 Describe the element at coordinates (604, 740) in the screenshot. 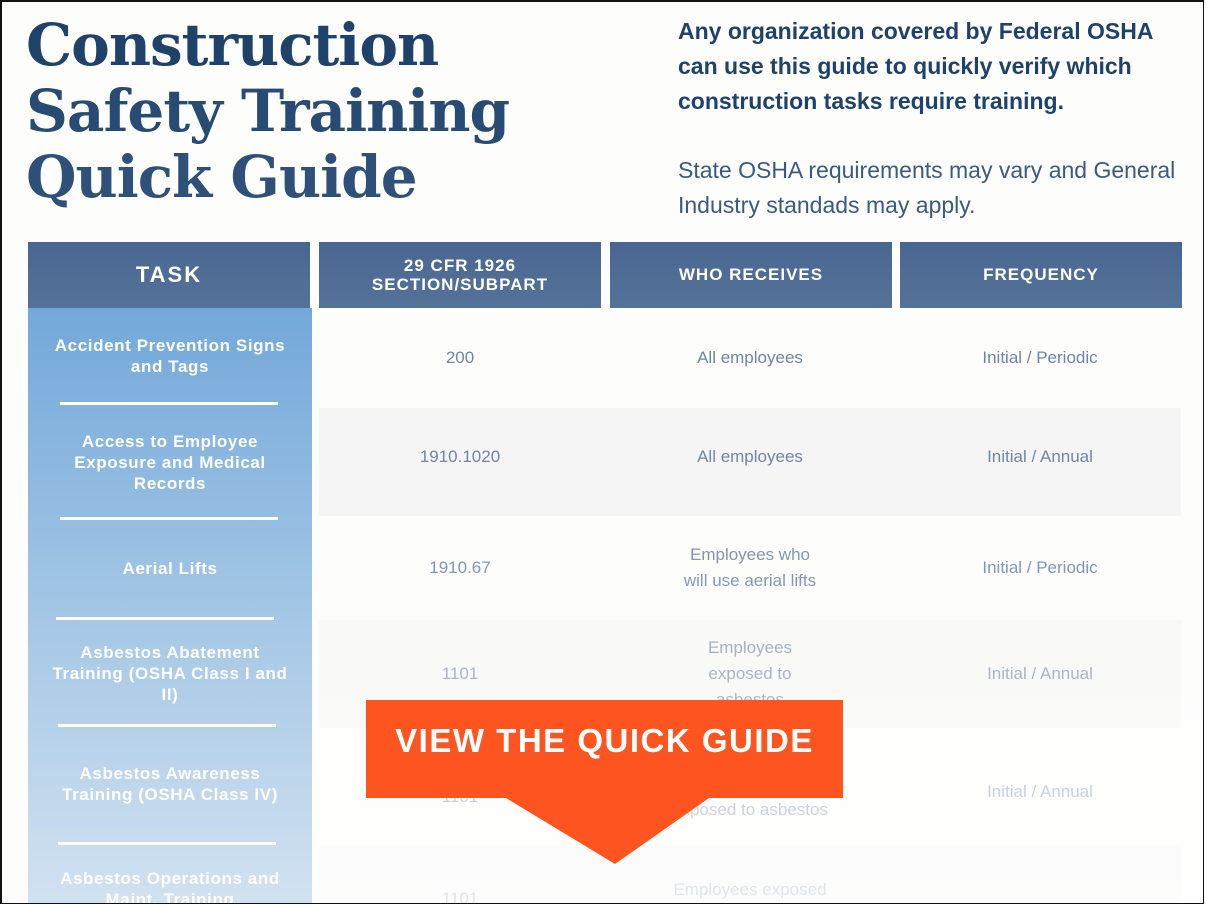

I see `cta-label: VIEW THE QUICK GUIDE` at that location.